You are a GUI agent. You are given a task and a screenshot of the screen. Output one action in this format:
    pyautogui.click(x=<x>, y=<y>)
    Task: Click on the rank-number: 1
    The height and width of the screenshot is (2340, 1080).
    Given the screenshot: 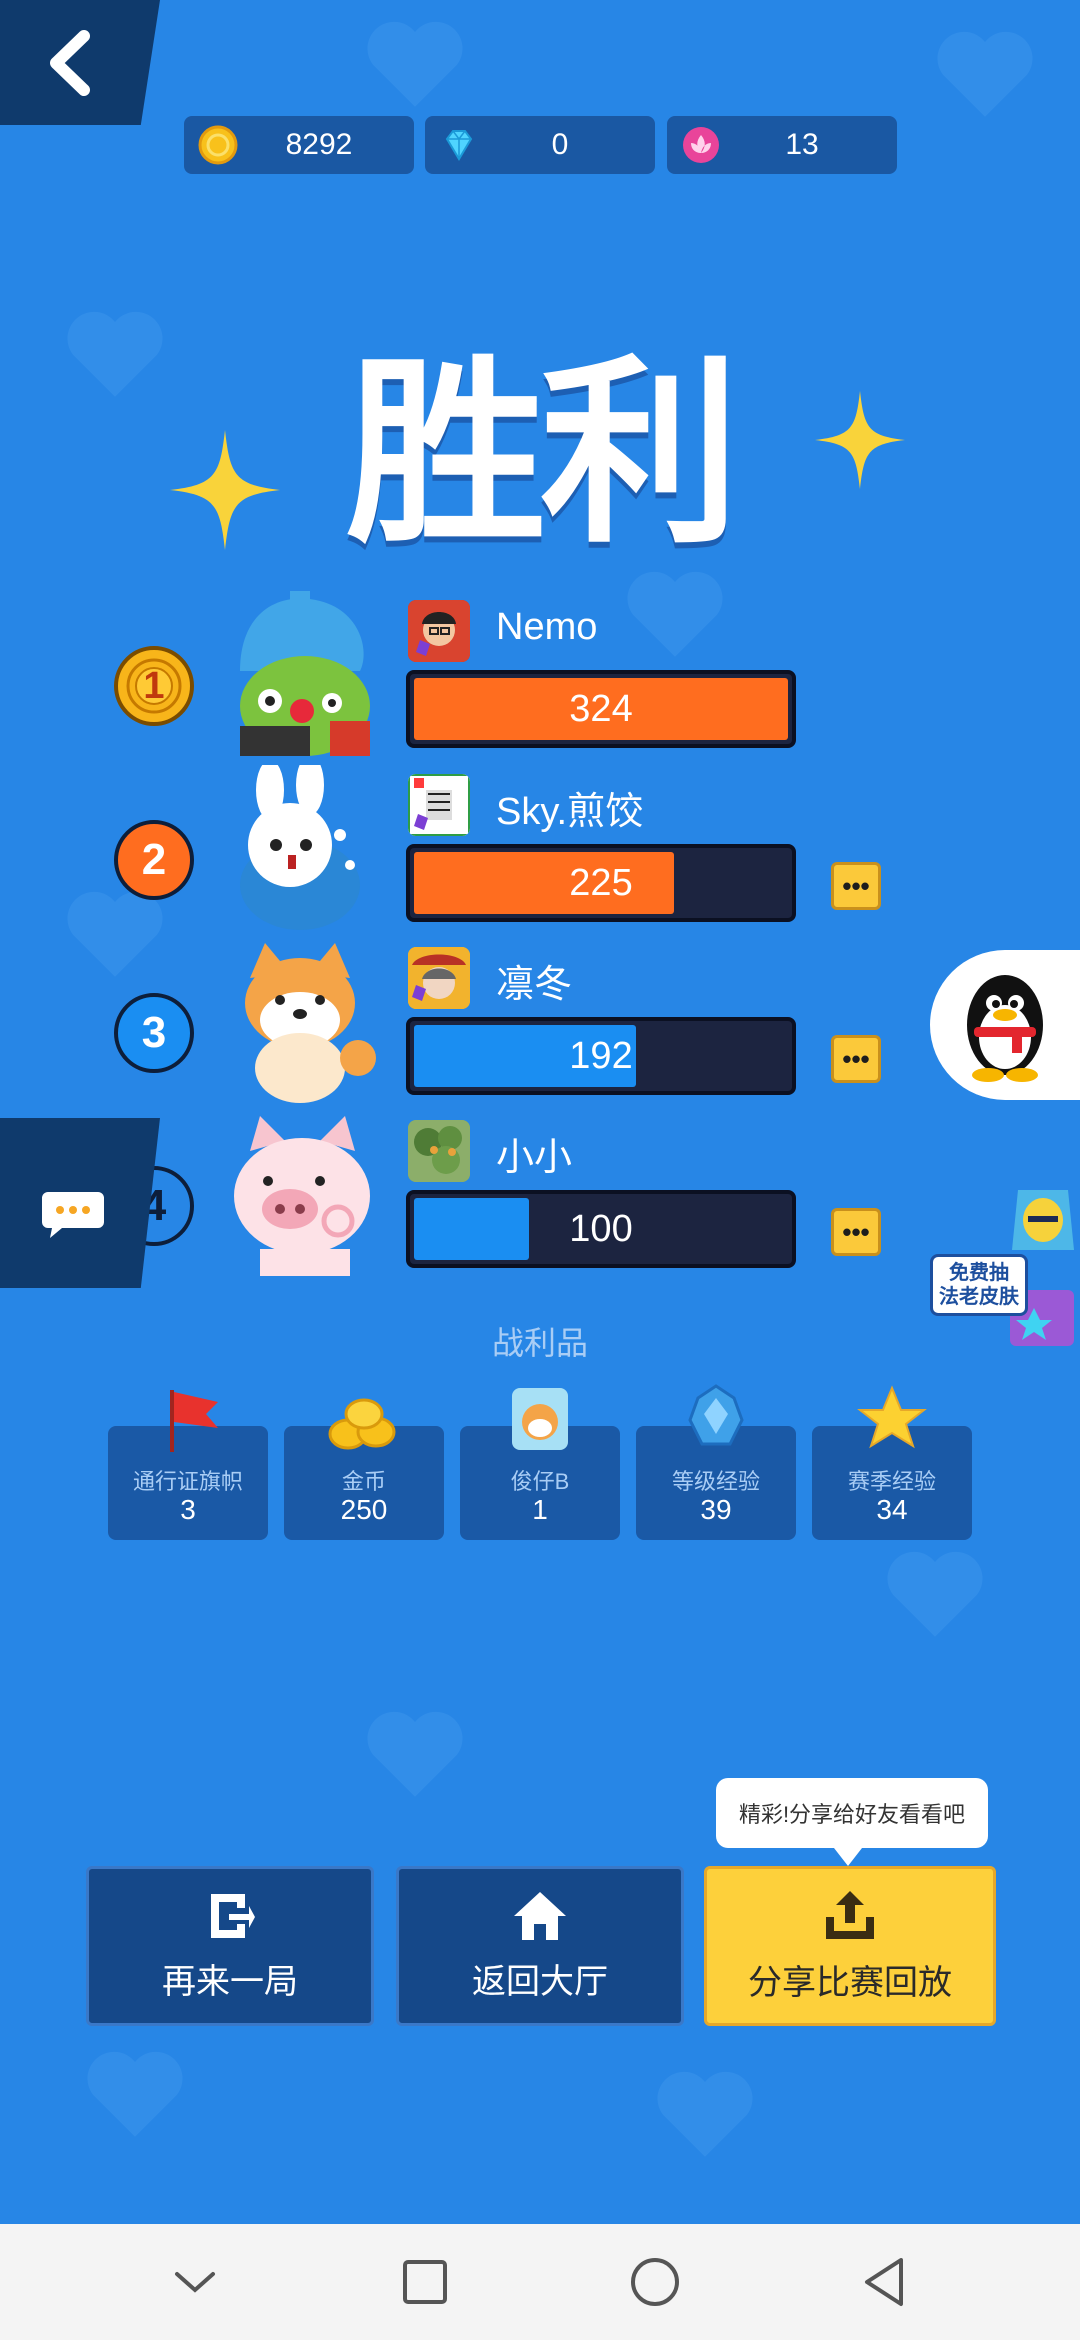 What is the action you would take?
    pyautogui.click(x=154, y=685)
    